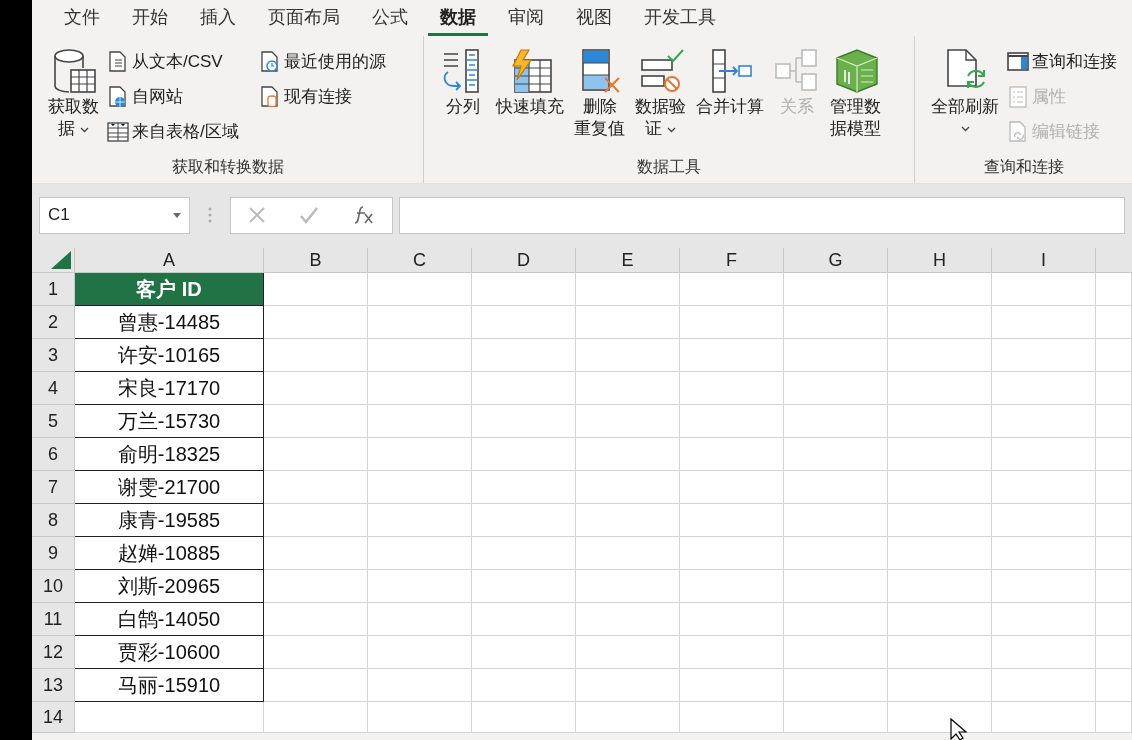 This screenshot has height=740, width=1132. What do you see at coordinates (458, 19) in the screenshot?
I see `ribbon-tab: 数据` at bounding box center [458, 19].